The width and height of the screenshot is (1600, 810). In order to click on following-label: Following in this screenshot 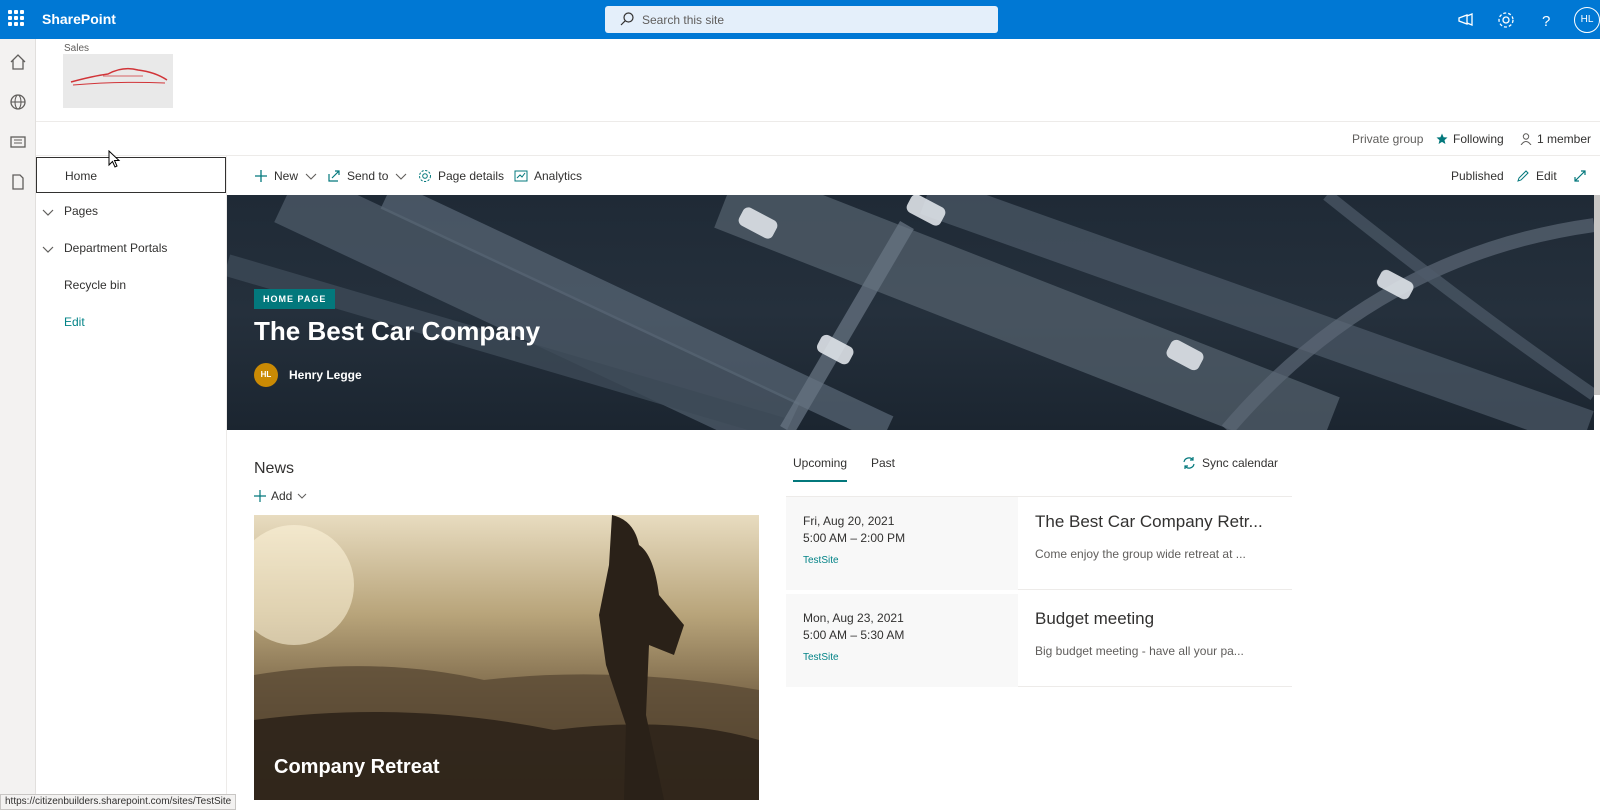, I will do `click(1478, 139)`.